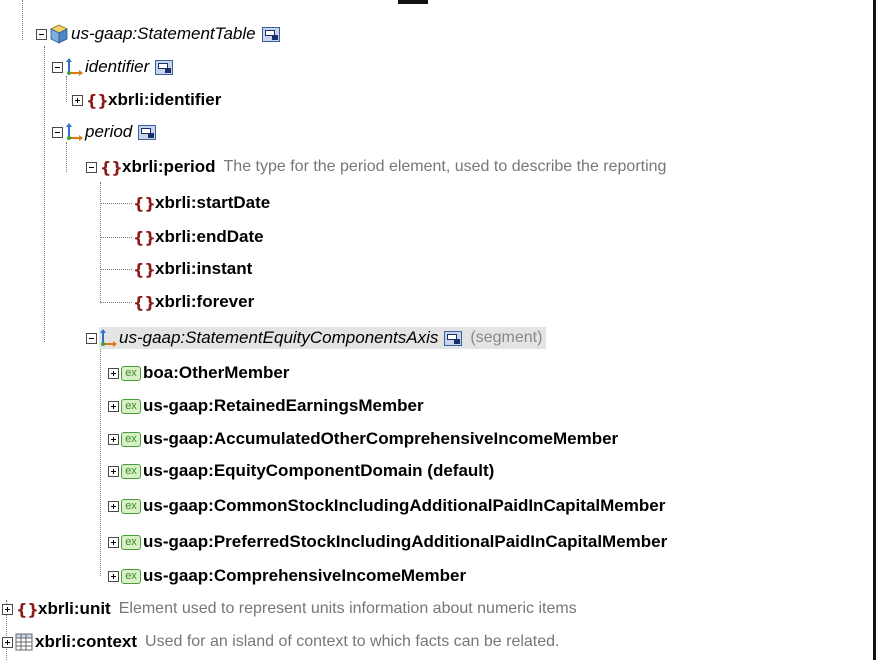  I want to click on node-label: identifier, so click(117, 66).